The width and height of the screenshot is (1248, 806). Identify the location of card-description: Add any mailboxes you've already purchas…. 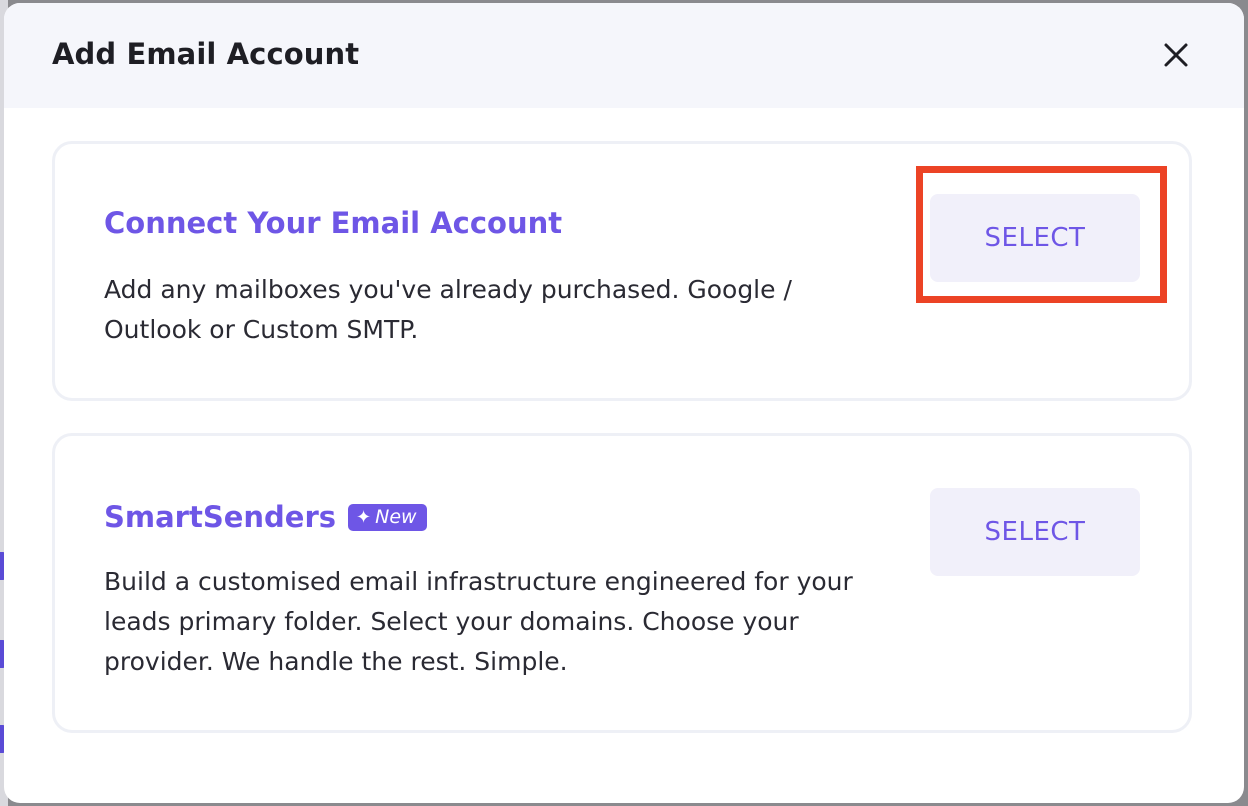
(448, 309).